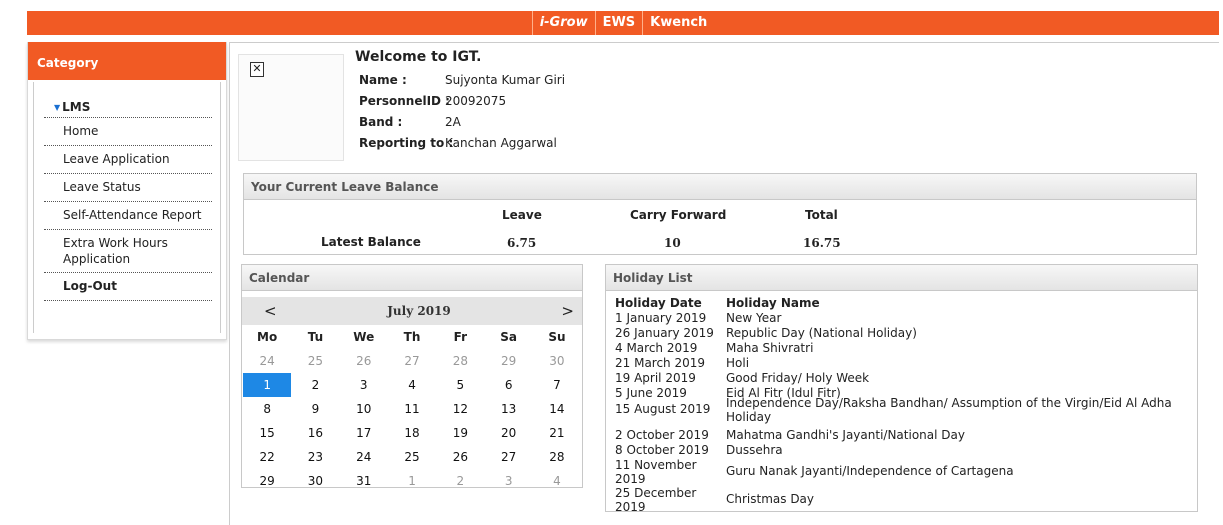 The height and width of the screenshot is (525, 1223). What do you see at coordinates (664, 333) in the screenshot?
I see `holiday-date: 26 January 2019` at bounding box center [664, 333].